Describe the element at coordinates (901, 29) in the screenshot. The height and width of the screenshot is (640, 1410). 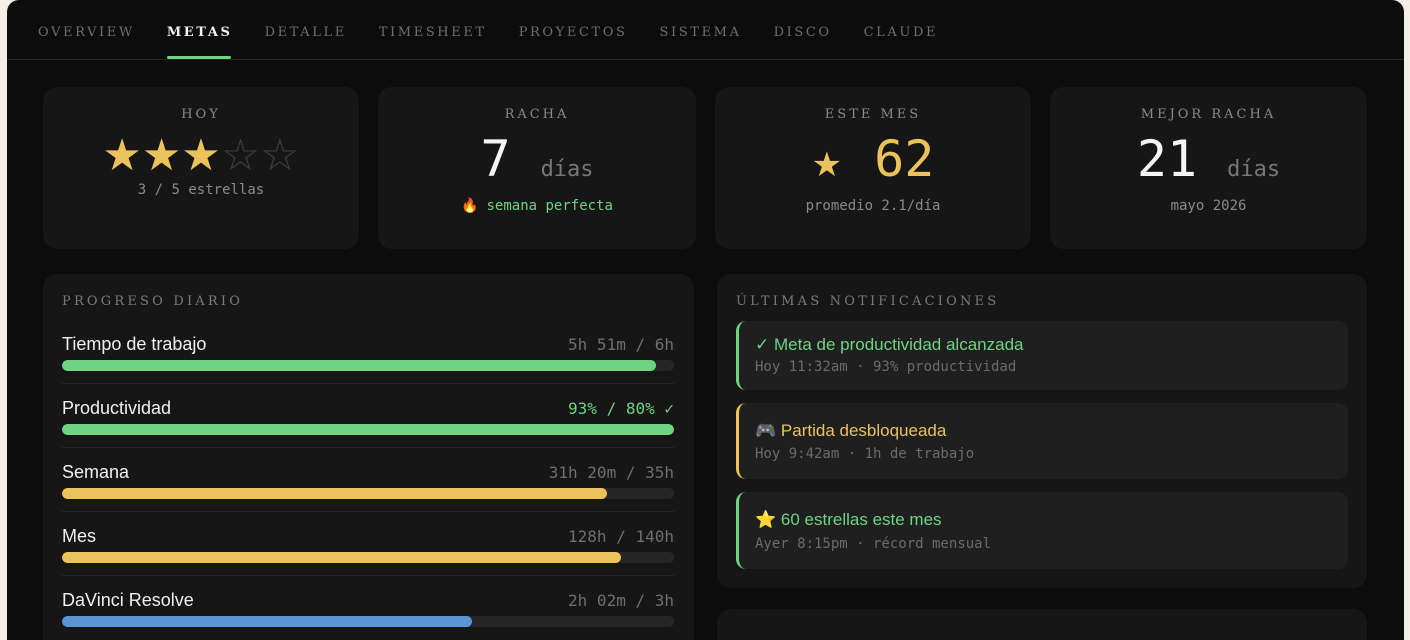
I see `tab-claude: CLAUDE` at that location.